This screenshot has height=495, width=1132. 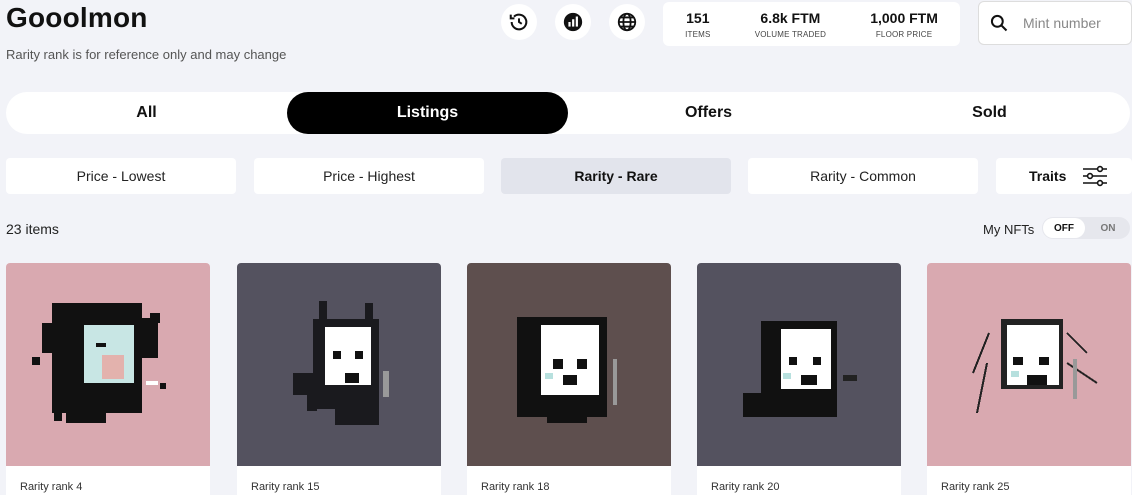 What do you see at coordinates (121, 176) in the screenshot?
I see `sort-price-lowest: Price - Lowest` at bounding box center [121, 176].